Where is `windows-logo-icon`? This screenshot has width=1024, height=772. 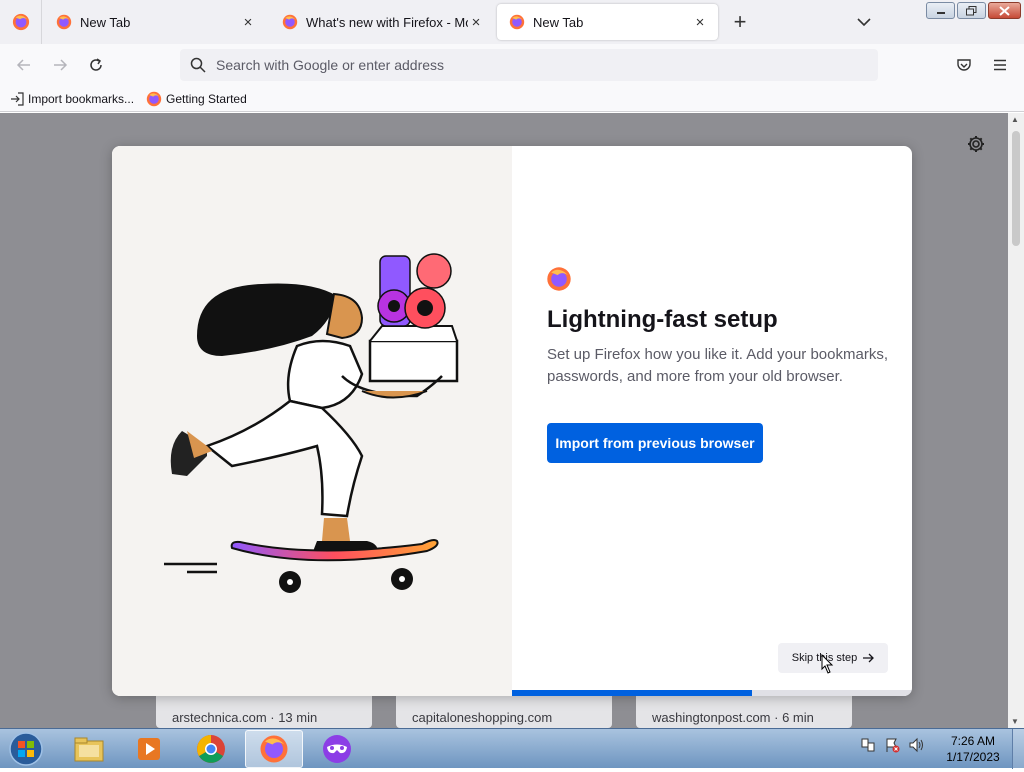
windows-logo-icon is located at coordinates (26, 749).